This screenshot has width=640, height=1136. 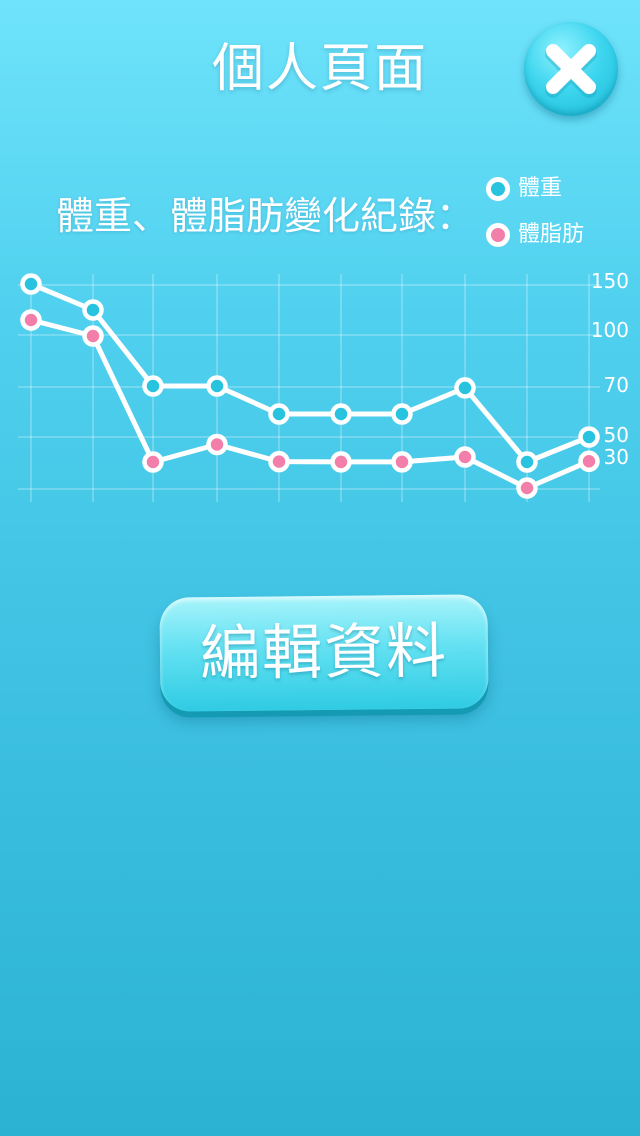 I want to click on close-button, so click(x=571, y=69).